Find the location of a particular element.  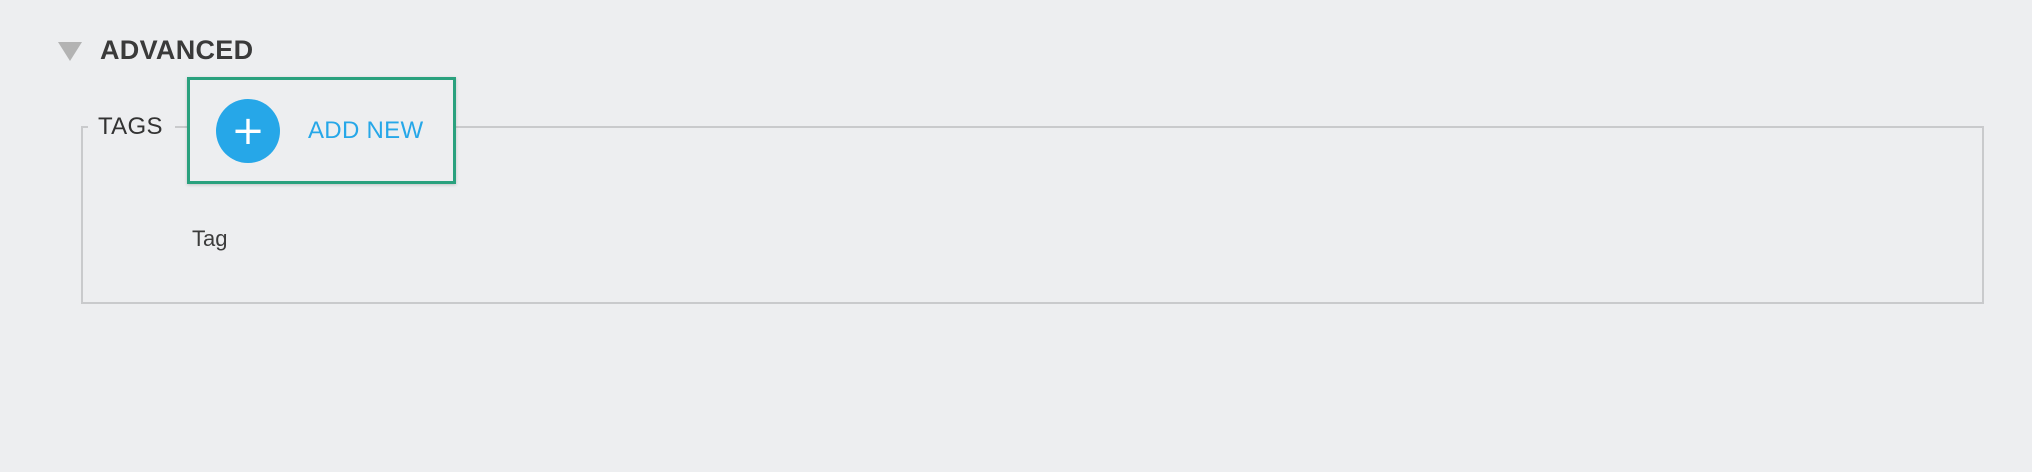

add-new-label: ADD NEW is located at coordinates (365, 131).